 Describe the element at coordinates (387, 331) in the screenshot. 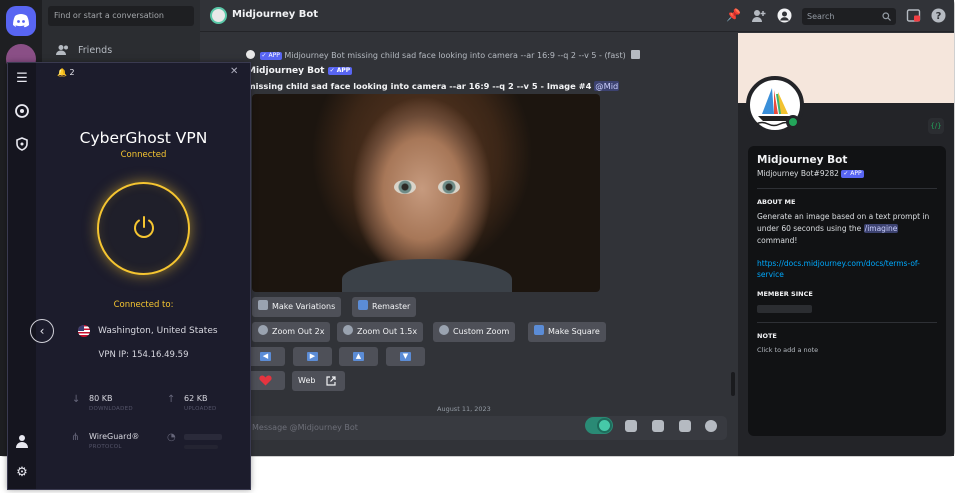

I see `zoom-out-1-5x-label: Zoom Out 1.5x` at that location.